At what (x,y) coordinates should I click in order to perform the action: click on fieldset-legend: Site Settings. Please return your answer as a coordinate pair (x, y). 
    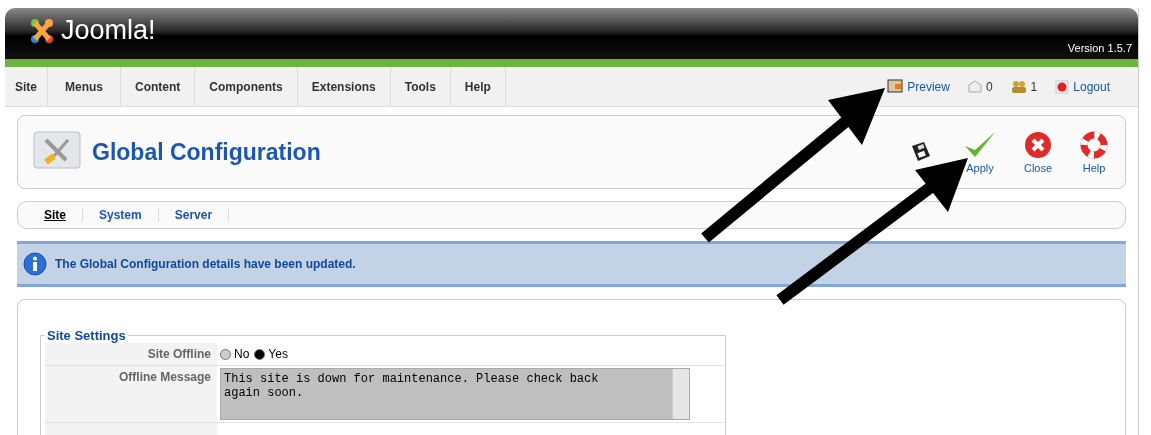
    Looking at the image, I should click on (86, 335).